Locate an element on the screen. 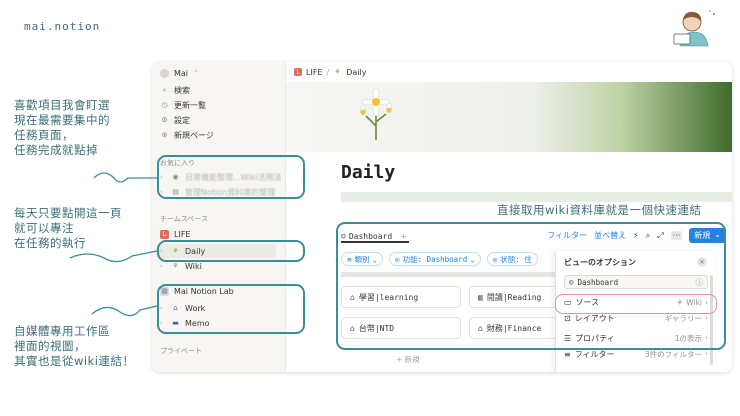  sidebar-item-label: 新規ページ is located at coordinates (194, 135).